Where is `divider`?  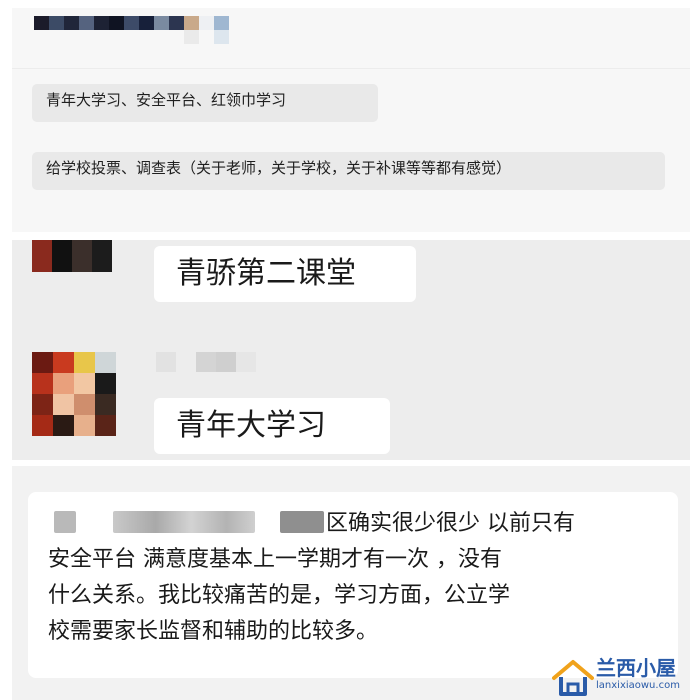 divider is located at coordinates (351, 68).